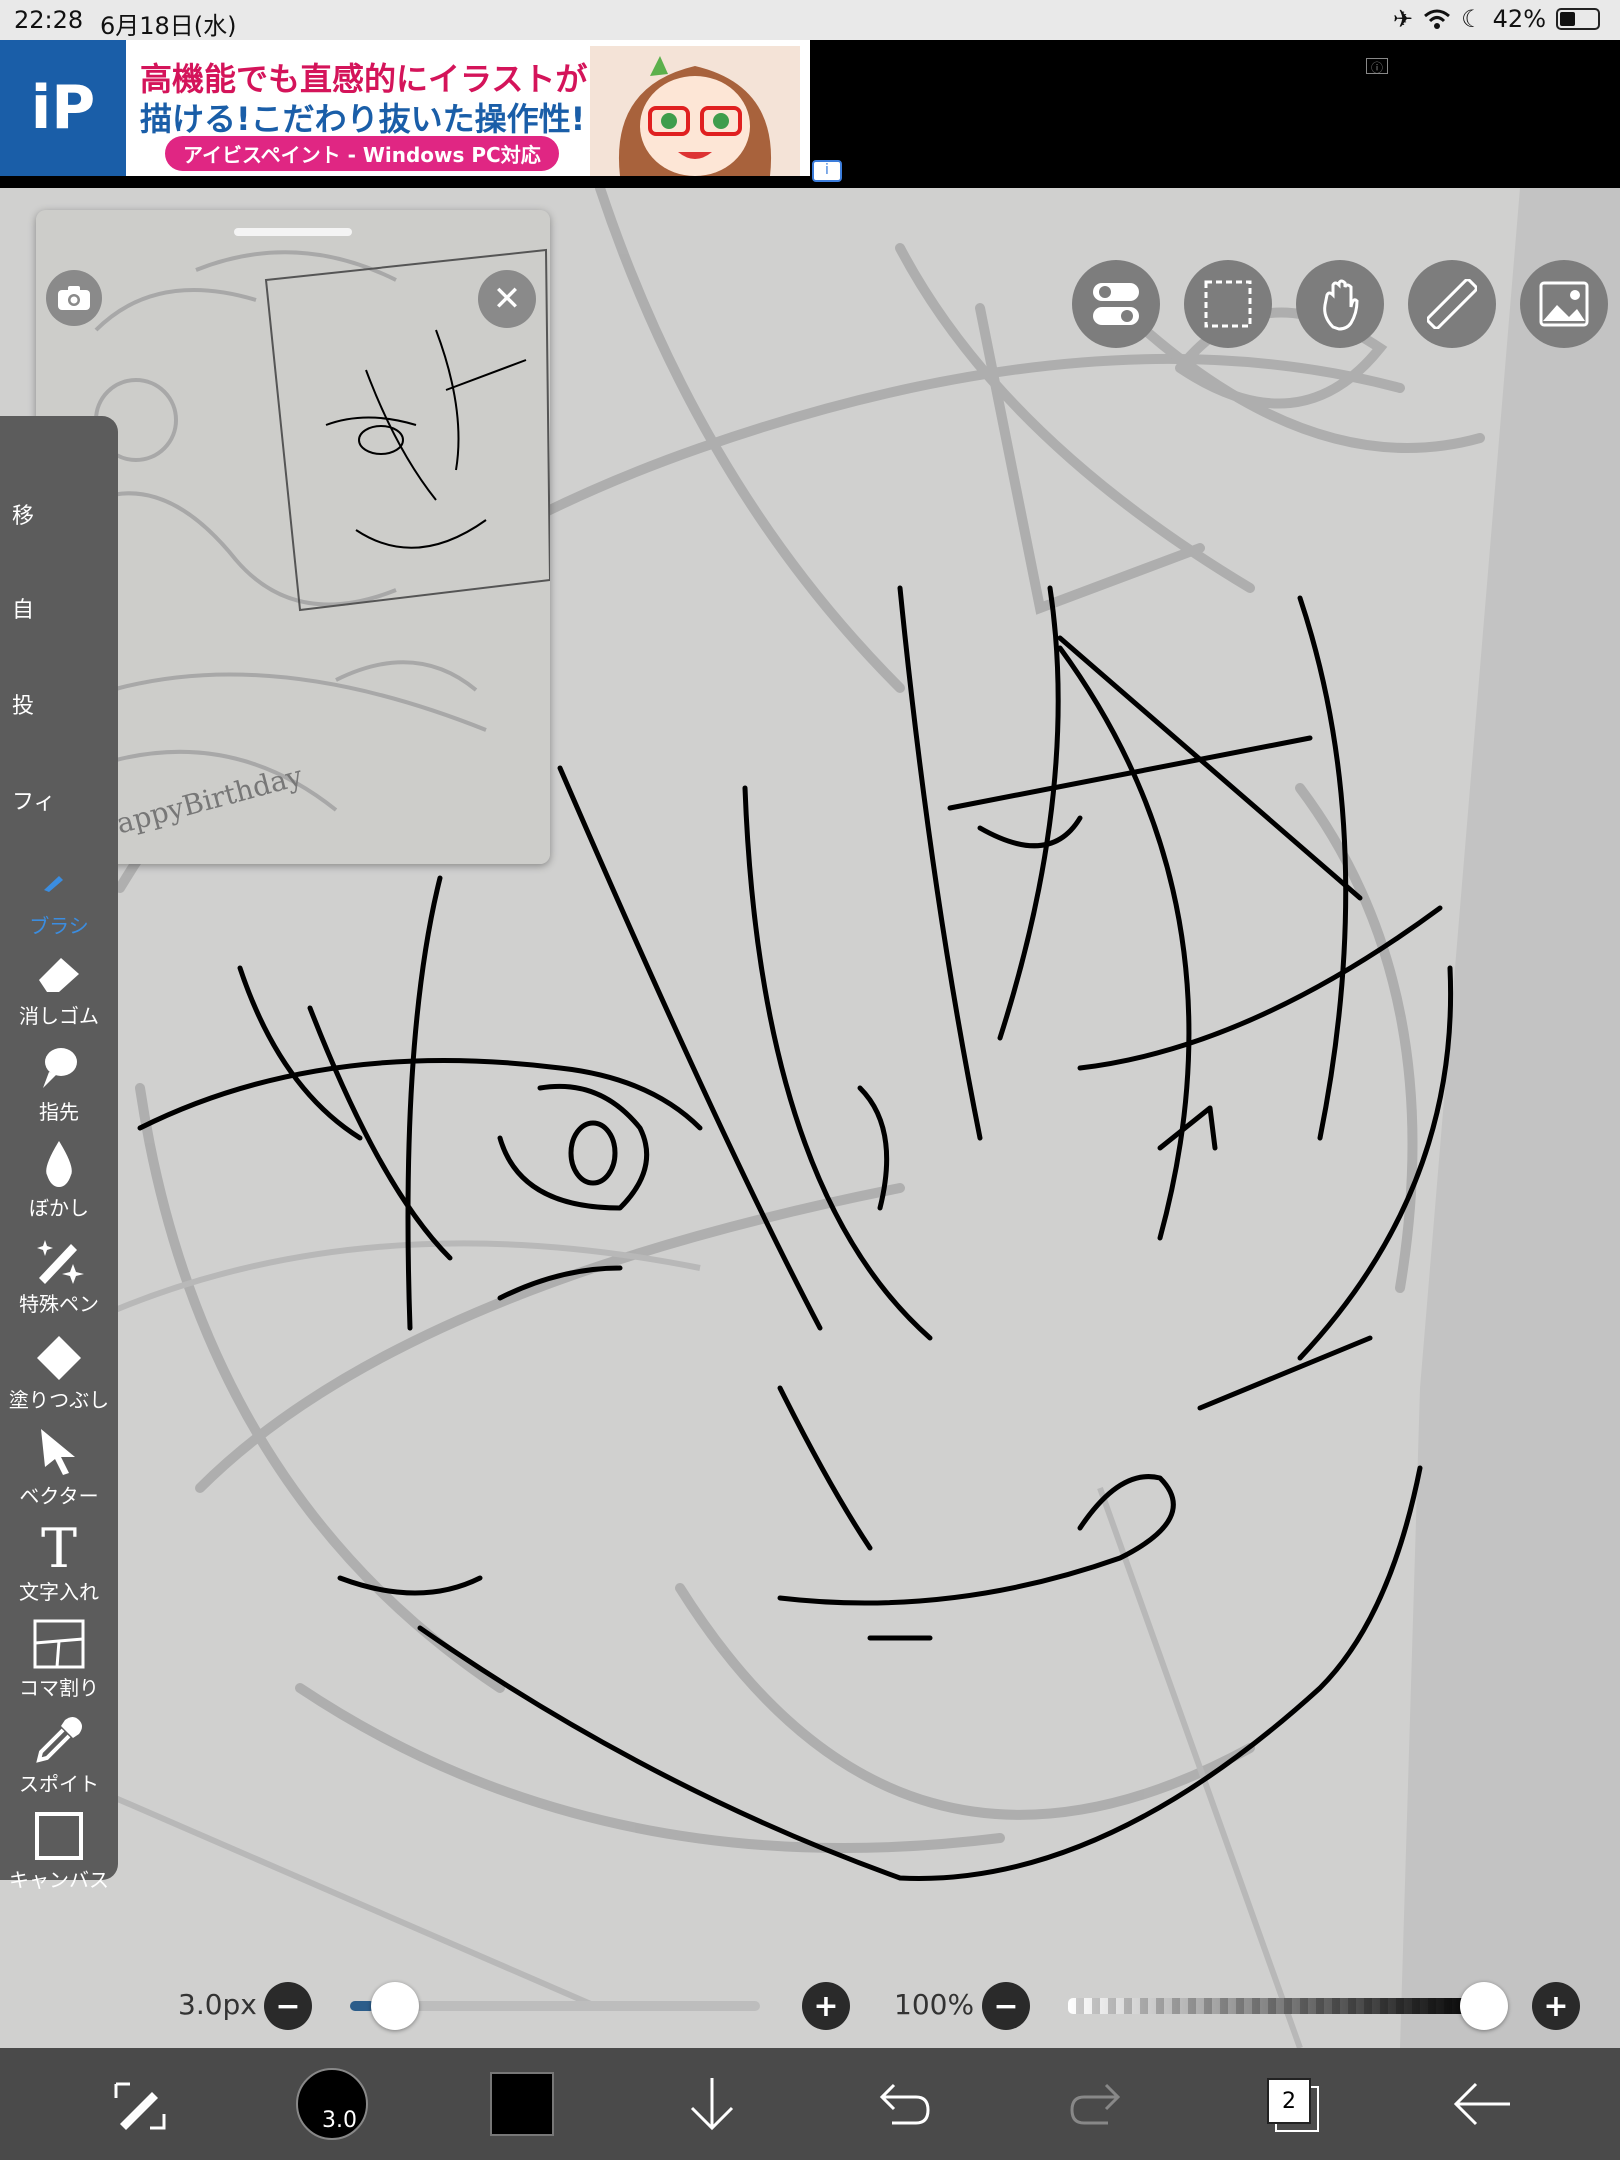  What do you see at coordinates (59, 1452) in the screenshot?
I see `vector-icon` at bounding box center [59, 1452].